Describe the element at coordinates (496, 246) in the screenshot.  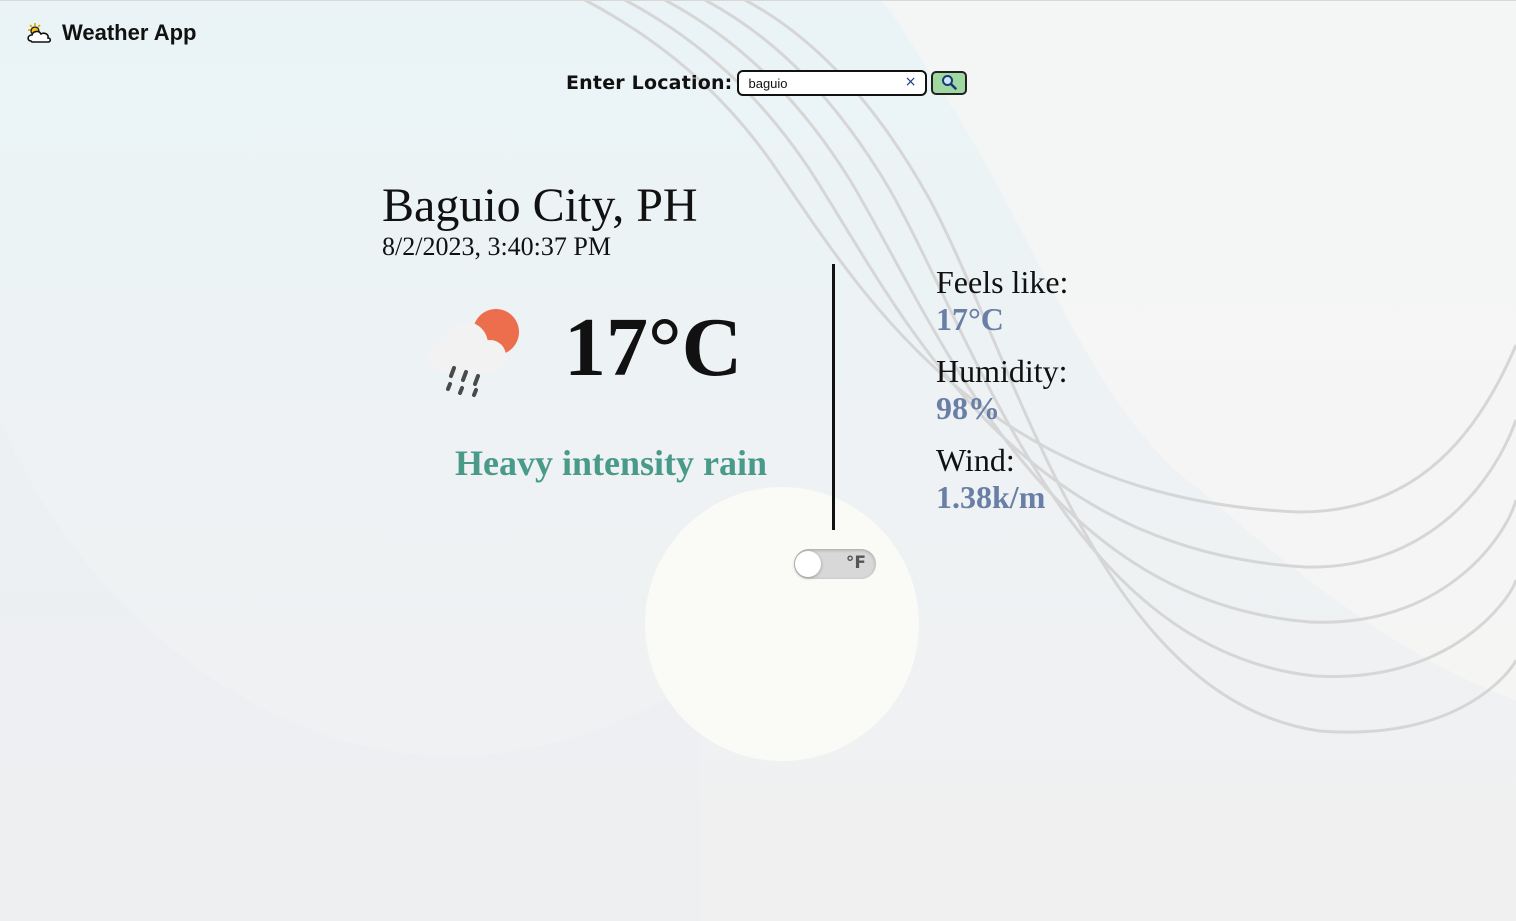
I see `local-datetime: 8/2/2023, 3:40:37 PM` at that location.